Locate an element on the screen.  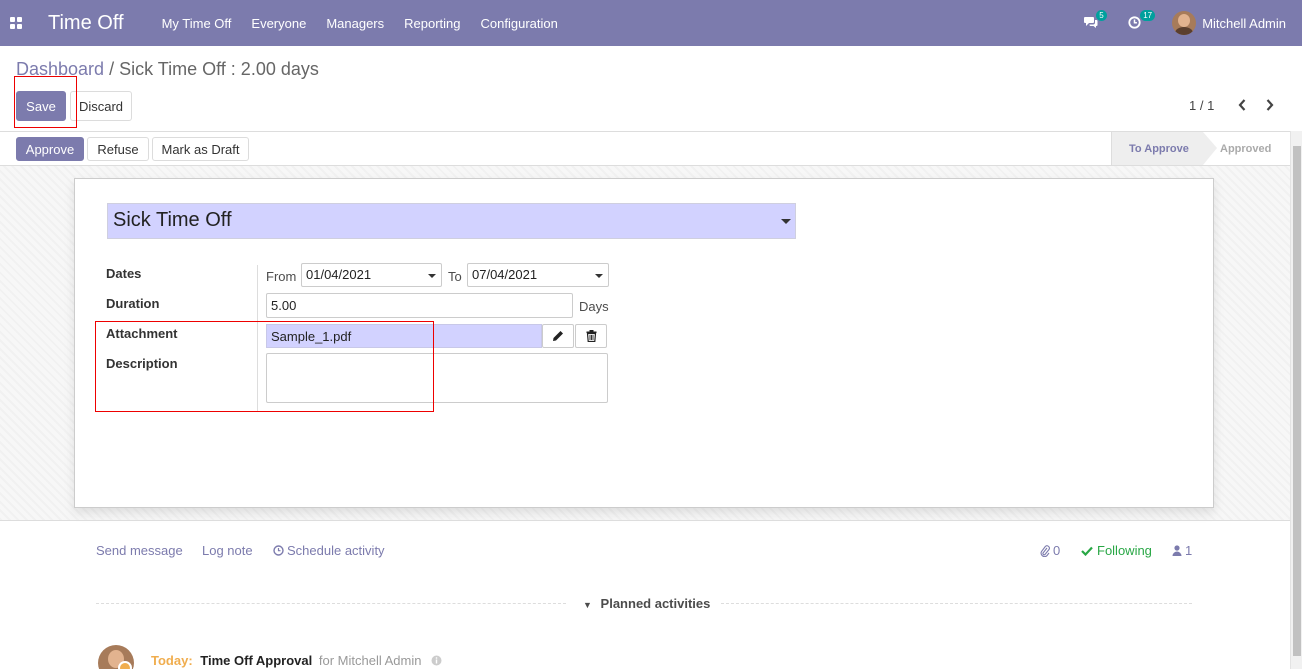
save-button: Save is located at coordinates (41, 106).